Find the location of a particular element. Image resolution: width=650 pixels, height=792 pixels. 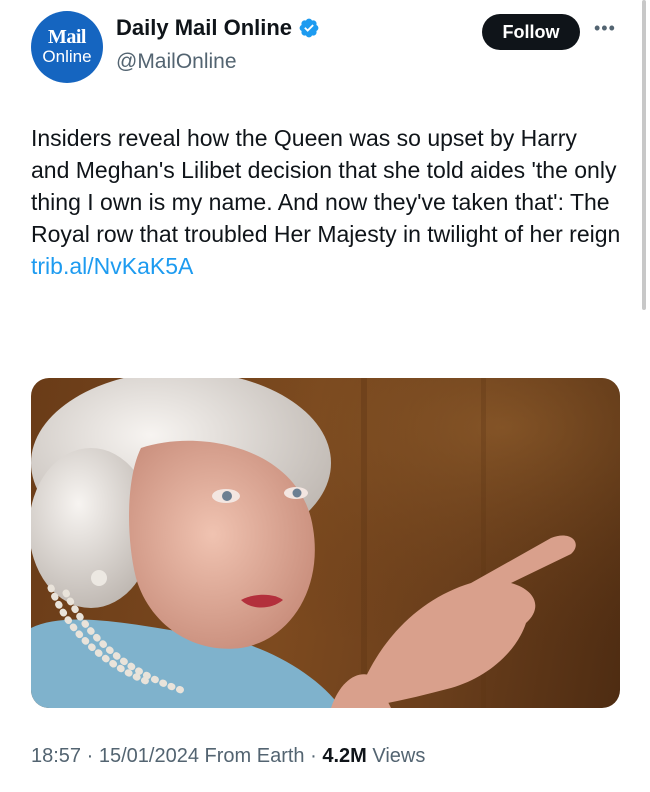

follow-button: Follow is located at coordinates (531, 32).